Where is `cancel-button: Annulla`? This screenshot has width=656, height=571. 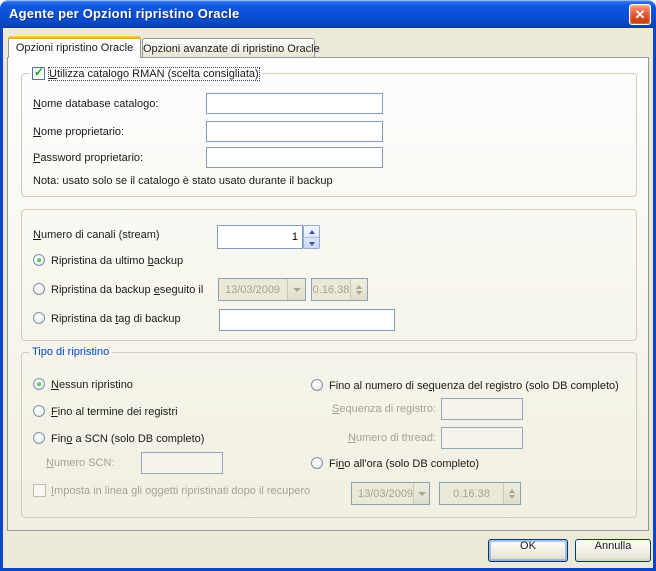
cancel-button: Annulla is located at coordinates (613, 550).